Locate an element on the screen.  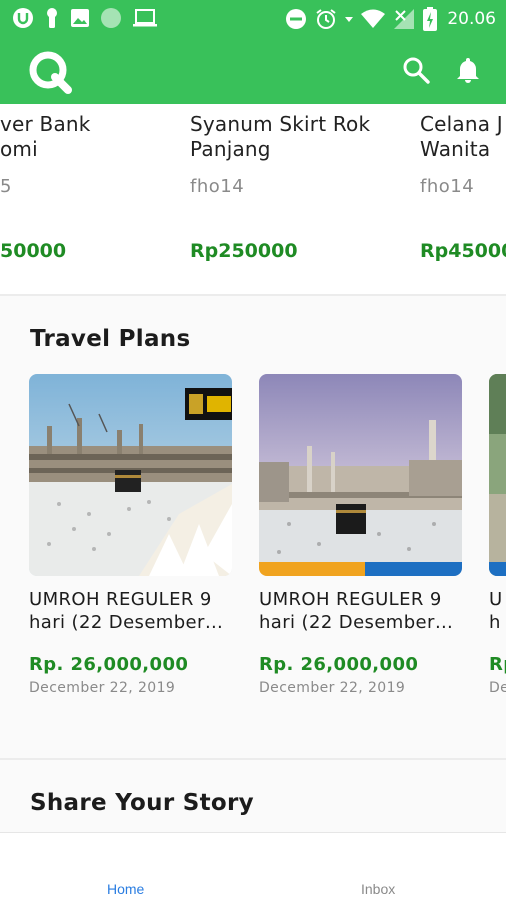
q-logo-icon is located at coordinates (50, 72).